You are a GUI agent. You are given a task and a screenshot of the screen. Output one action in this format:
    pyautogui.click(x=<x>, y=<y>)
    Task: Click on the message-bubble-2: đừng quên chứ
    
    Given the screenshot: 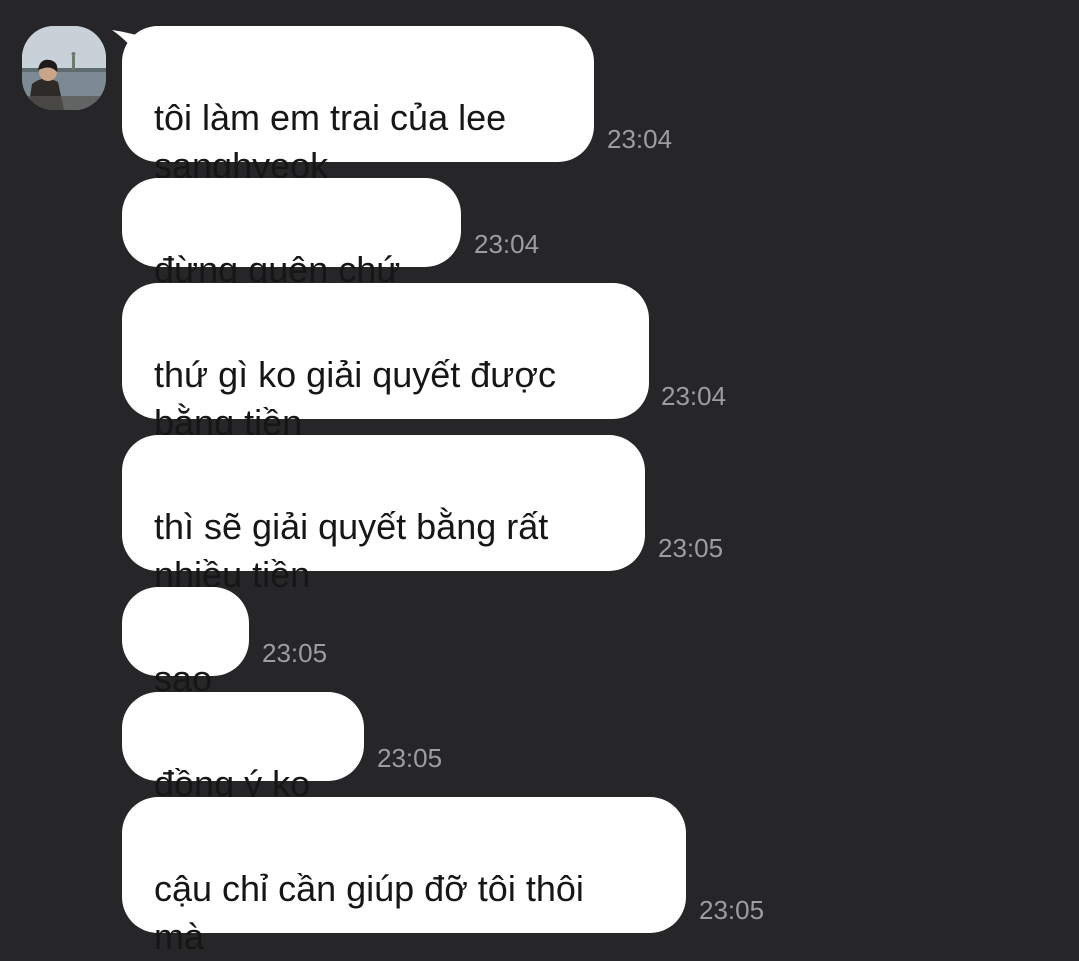 What is the action you would take?
    pyautogui.click(x=291, y=234)
    